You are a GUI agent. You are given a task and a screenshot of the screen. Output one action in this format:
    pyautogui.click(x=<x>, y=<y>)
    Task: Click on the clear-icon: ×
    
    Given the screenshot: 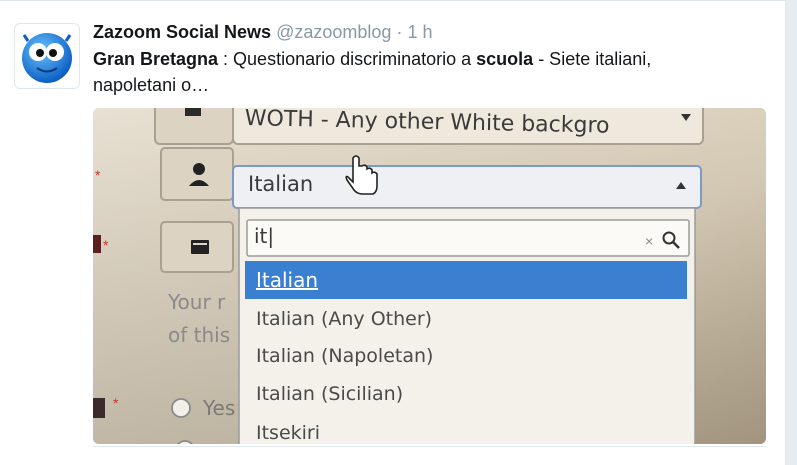 What is the action you would take?
    pyautogui.click(x=649, y=241)
    